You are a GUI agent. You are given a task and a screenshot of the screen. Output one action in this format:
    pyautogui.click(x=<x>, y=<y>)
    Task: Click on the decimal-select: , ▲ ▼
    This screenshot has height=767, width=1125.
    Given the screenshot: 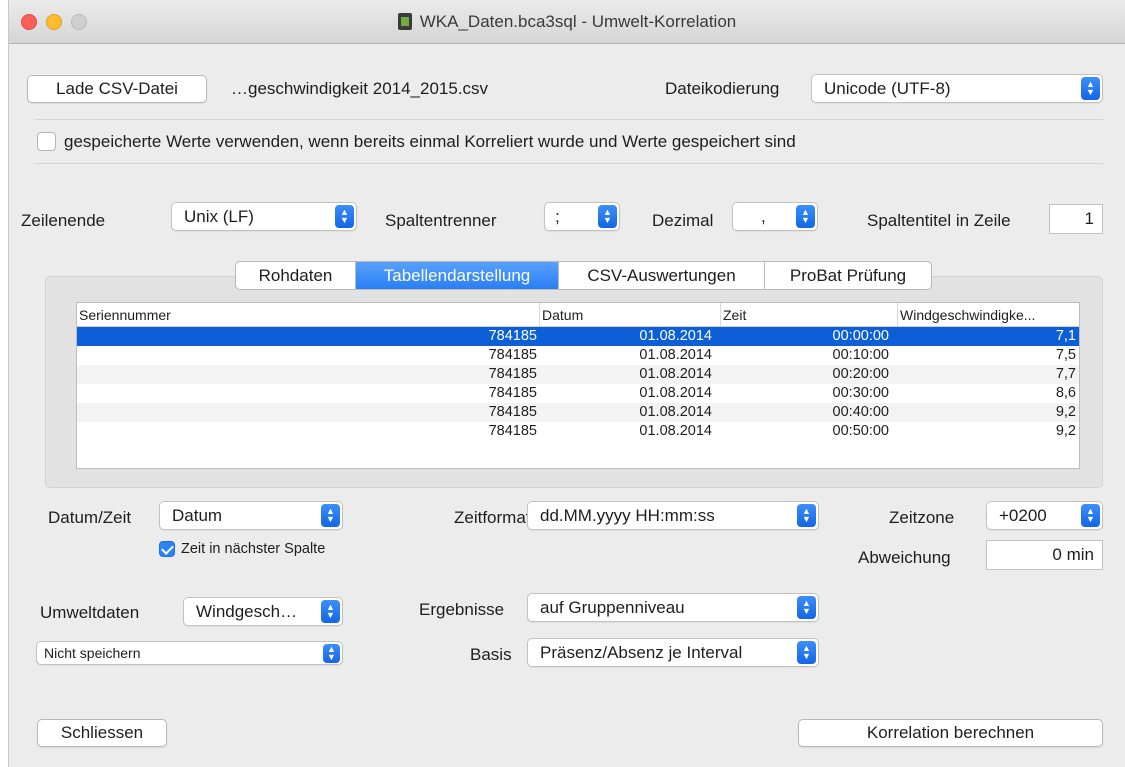 What is the action you would take?
    pyautogui.click(x=775, y=216)
    